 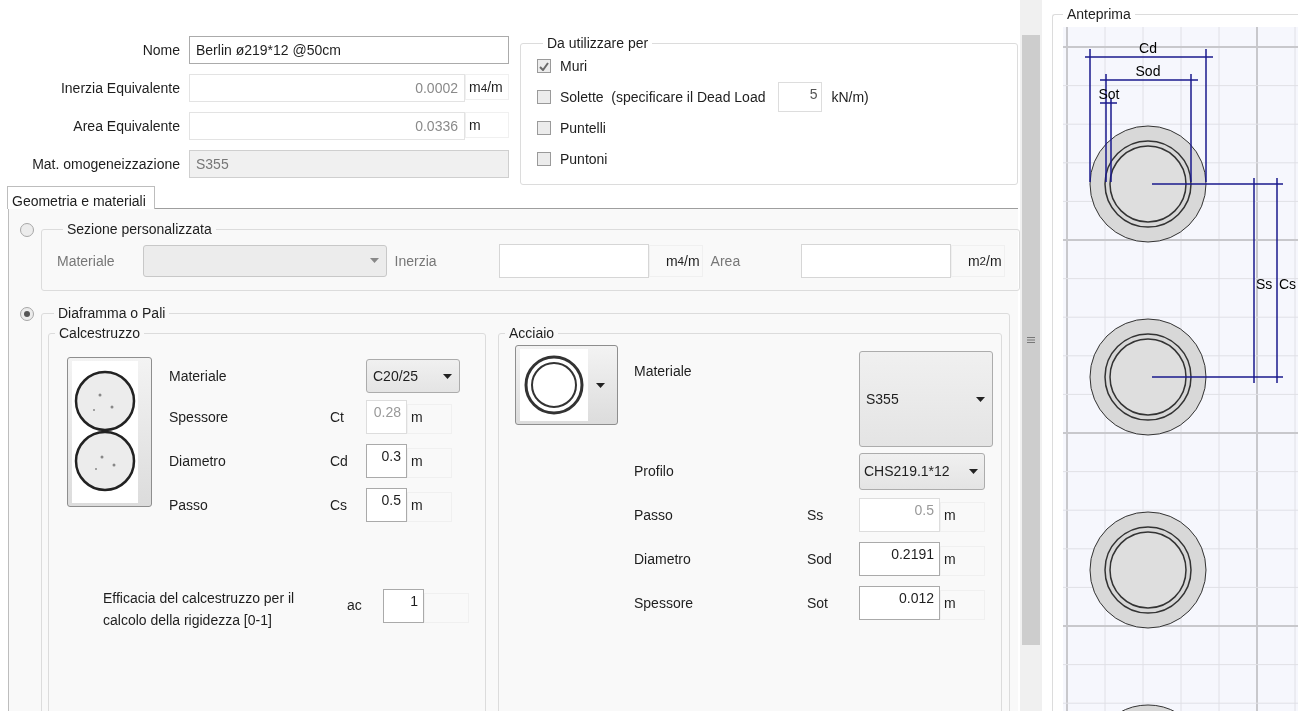 I want to click on checkbox-label: Muri, so click(x=574, y=66).